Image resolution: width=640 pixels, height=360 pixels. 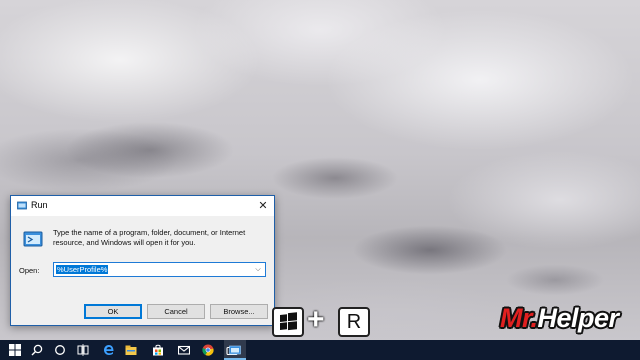 I want to click on open-combobox: %UserProfile% ⌵, so click(x=159, y=269).